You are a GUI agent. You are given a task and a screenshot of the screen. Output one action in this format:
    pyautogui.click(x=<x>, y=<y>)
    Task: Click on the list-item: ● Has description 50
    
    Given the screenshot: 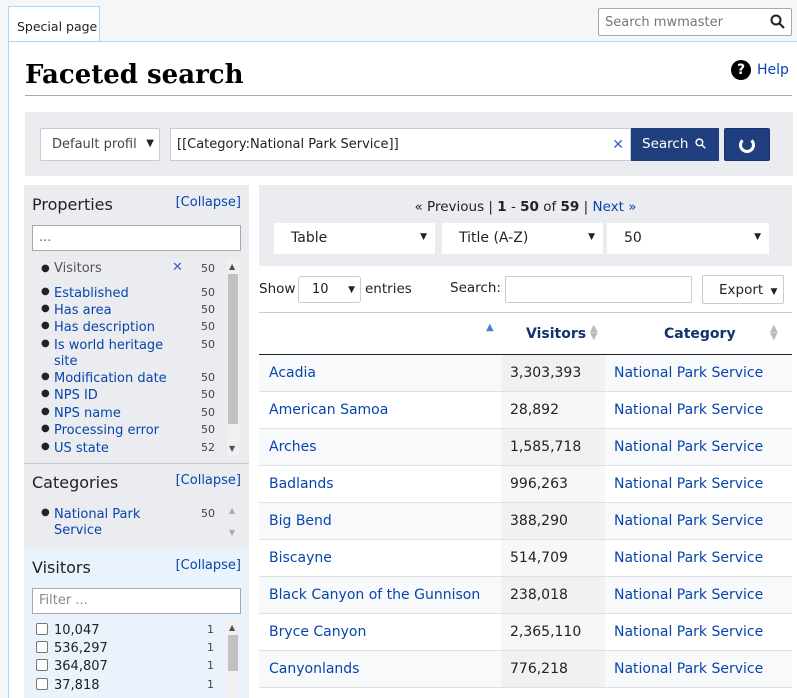 What is the action you would take?
    pyautogui.click(x=136, y=329)
    